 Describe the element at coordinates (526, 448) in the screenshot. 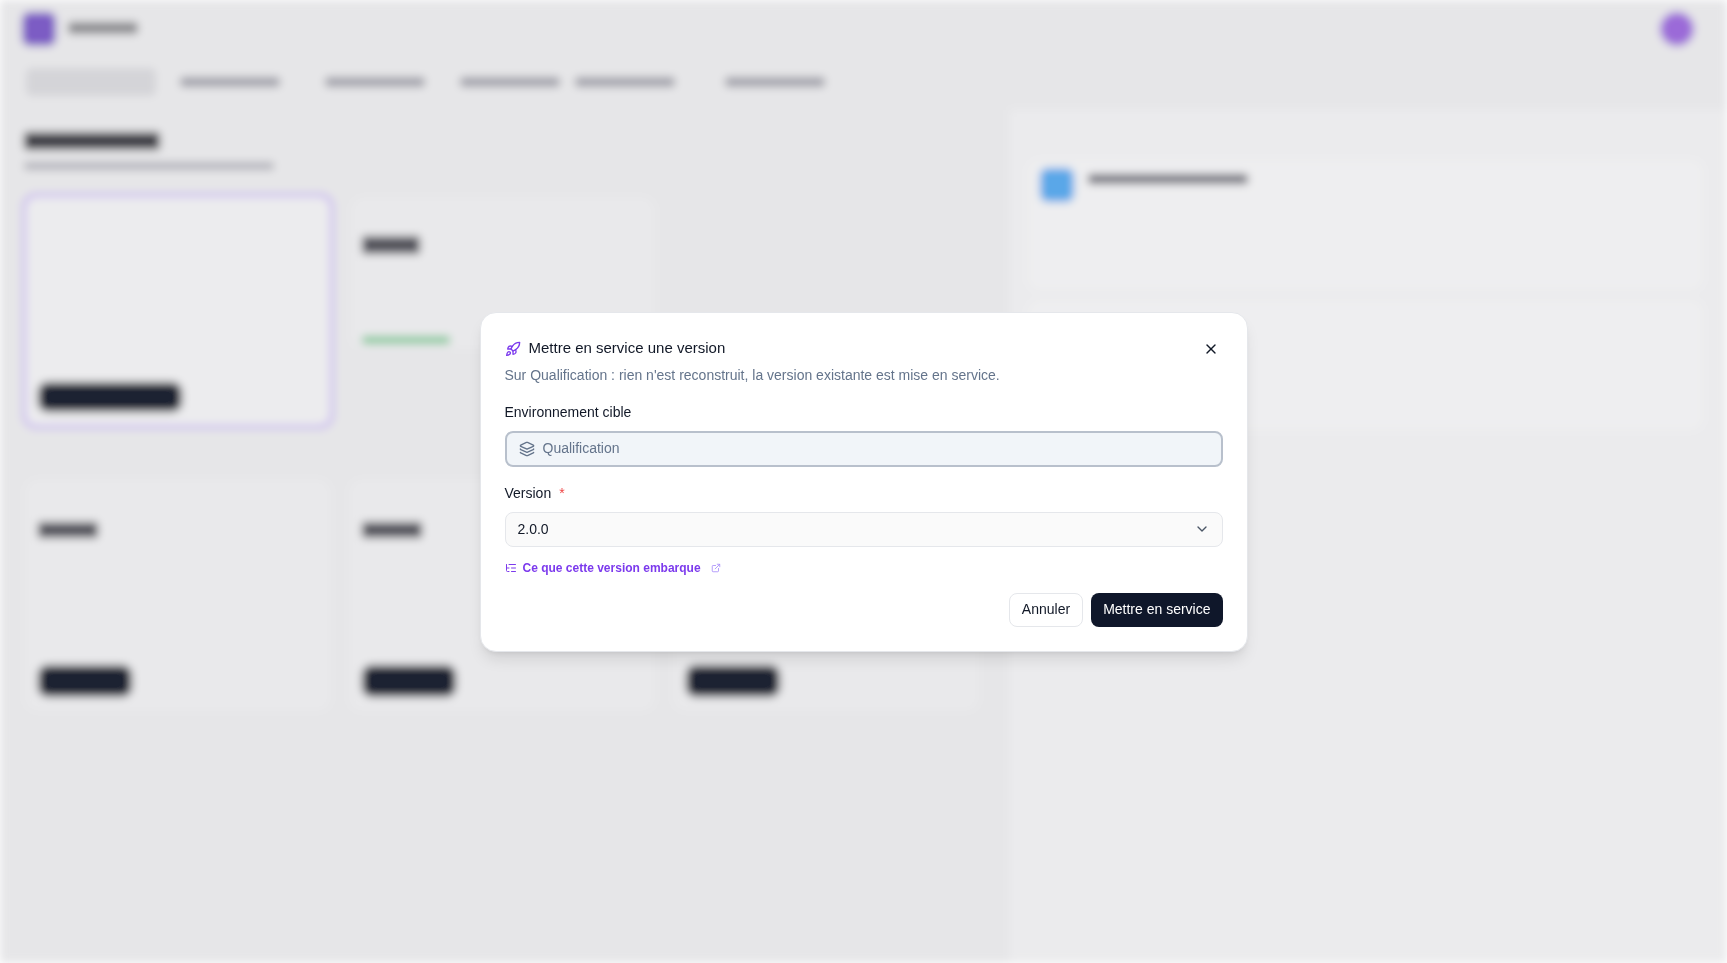

I see `layers-icon` at that location.